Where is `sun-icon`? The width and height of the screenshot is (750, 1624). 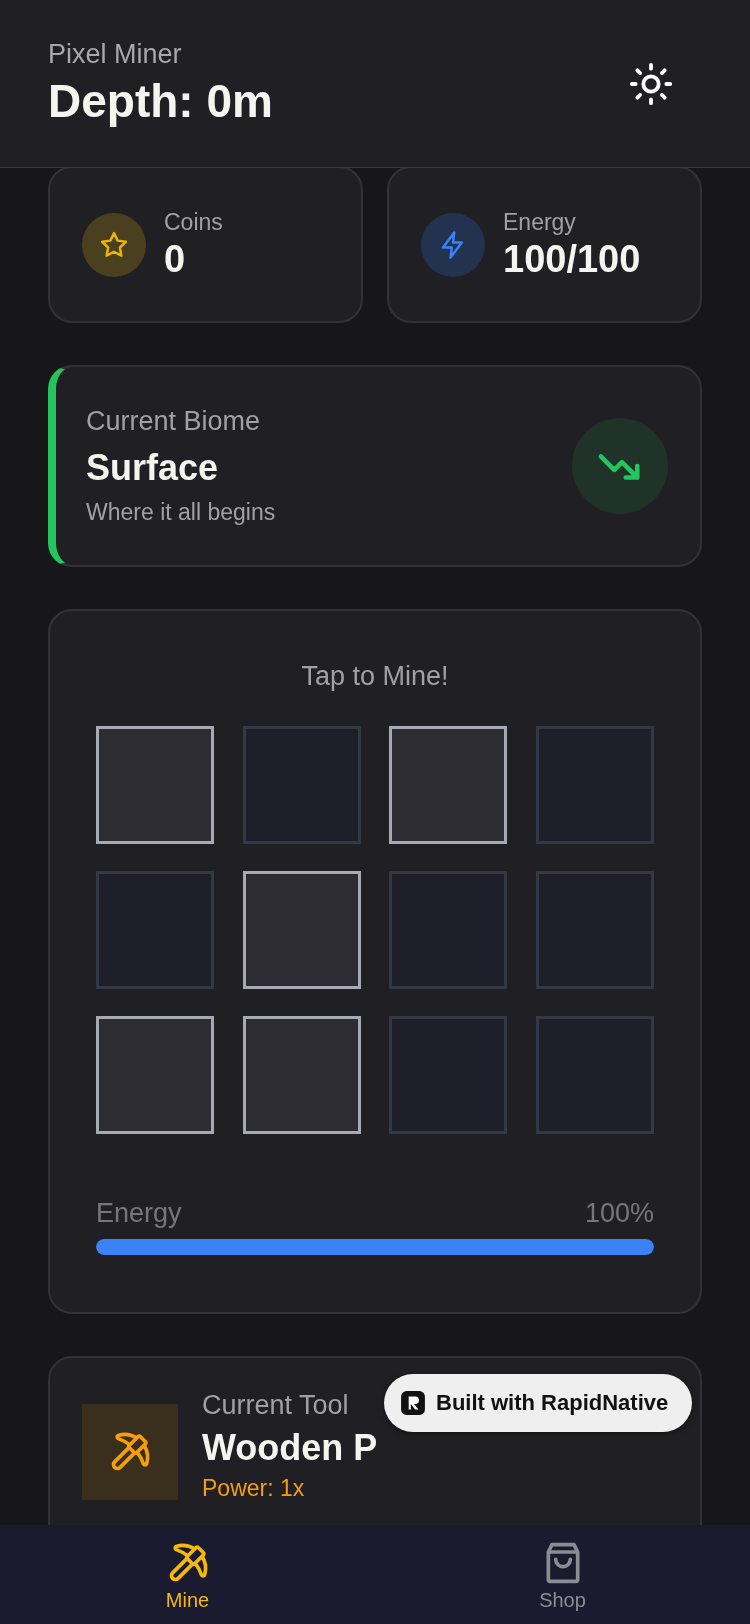 sun-icon is located at coordinates (651, 83).